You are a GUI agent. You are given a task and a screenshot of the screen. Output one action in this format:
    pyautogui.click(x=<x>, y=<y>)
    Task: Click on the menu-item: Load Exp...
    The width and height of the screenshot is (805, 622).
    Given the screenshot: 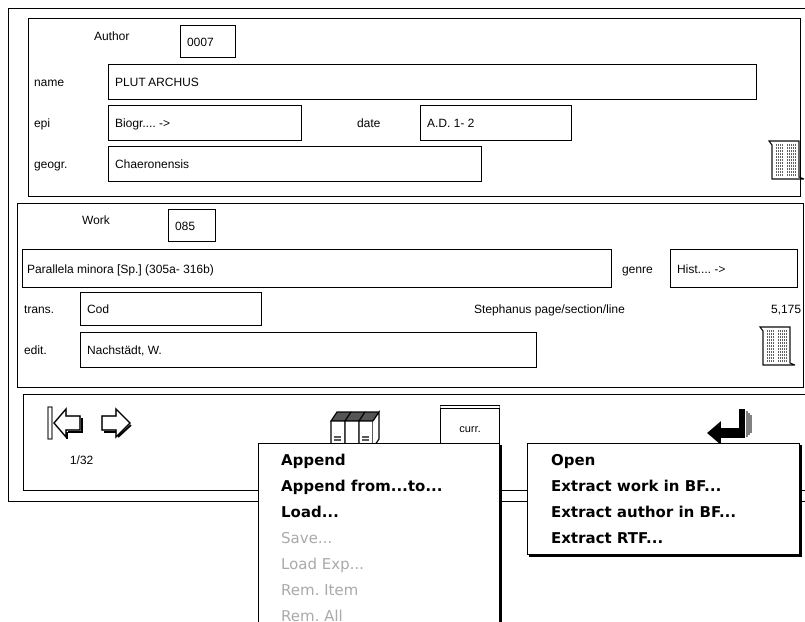 What is the action you would take?
    pyautogui.click(x=323, y=564)
    